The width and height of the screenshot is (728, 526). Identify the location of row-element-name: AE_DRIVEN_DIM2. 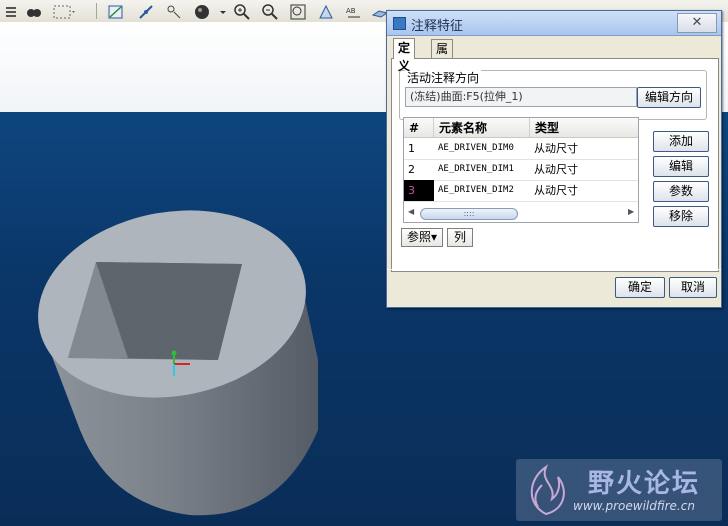
(476, 190).